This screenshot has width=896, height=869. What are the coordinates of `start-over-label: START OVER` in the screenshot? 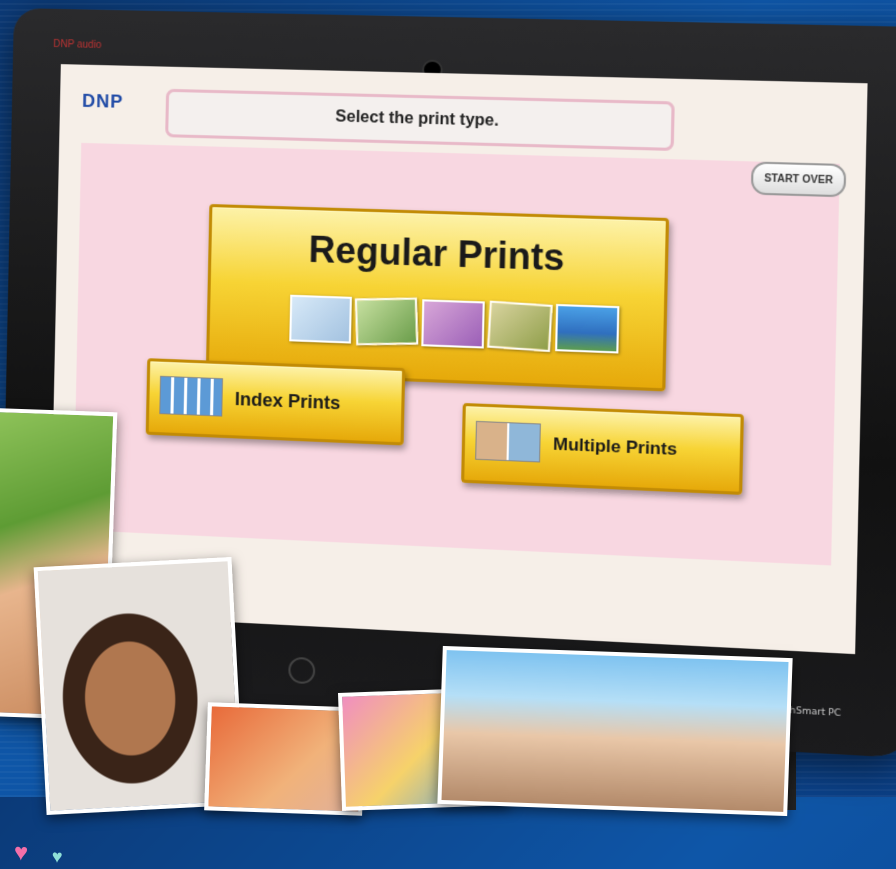 It's located at (798, 179).